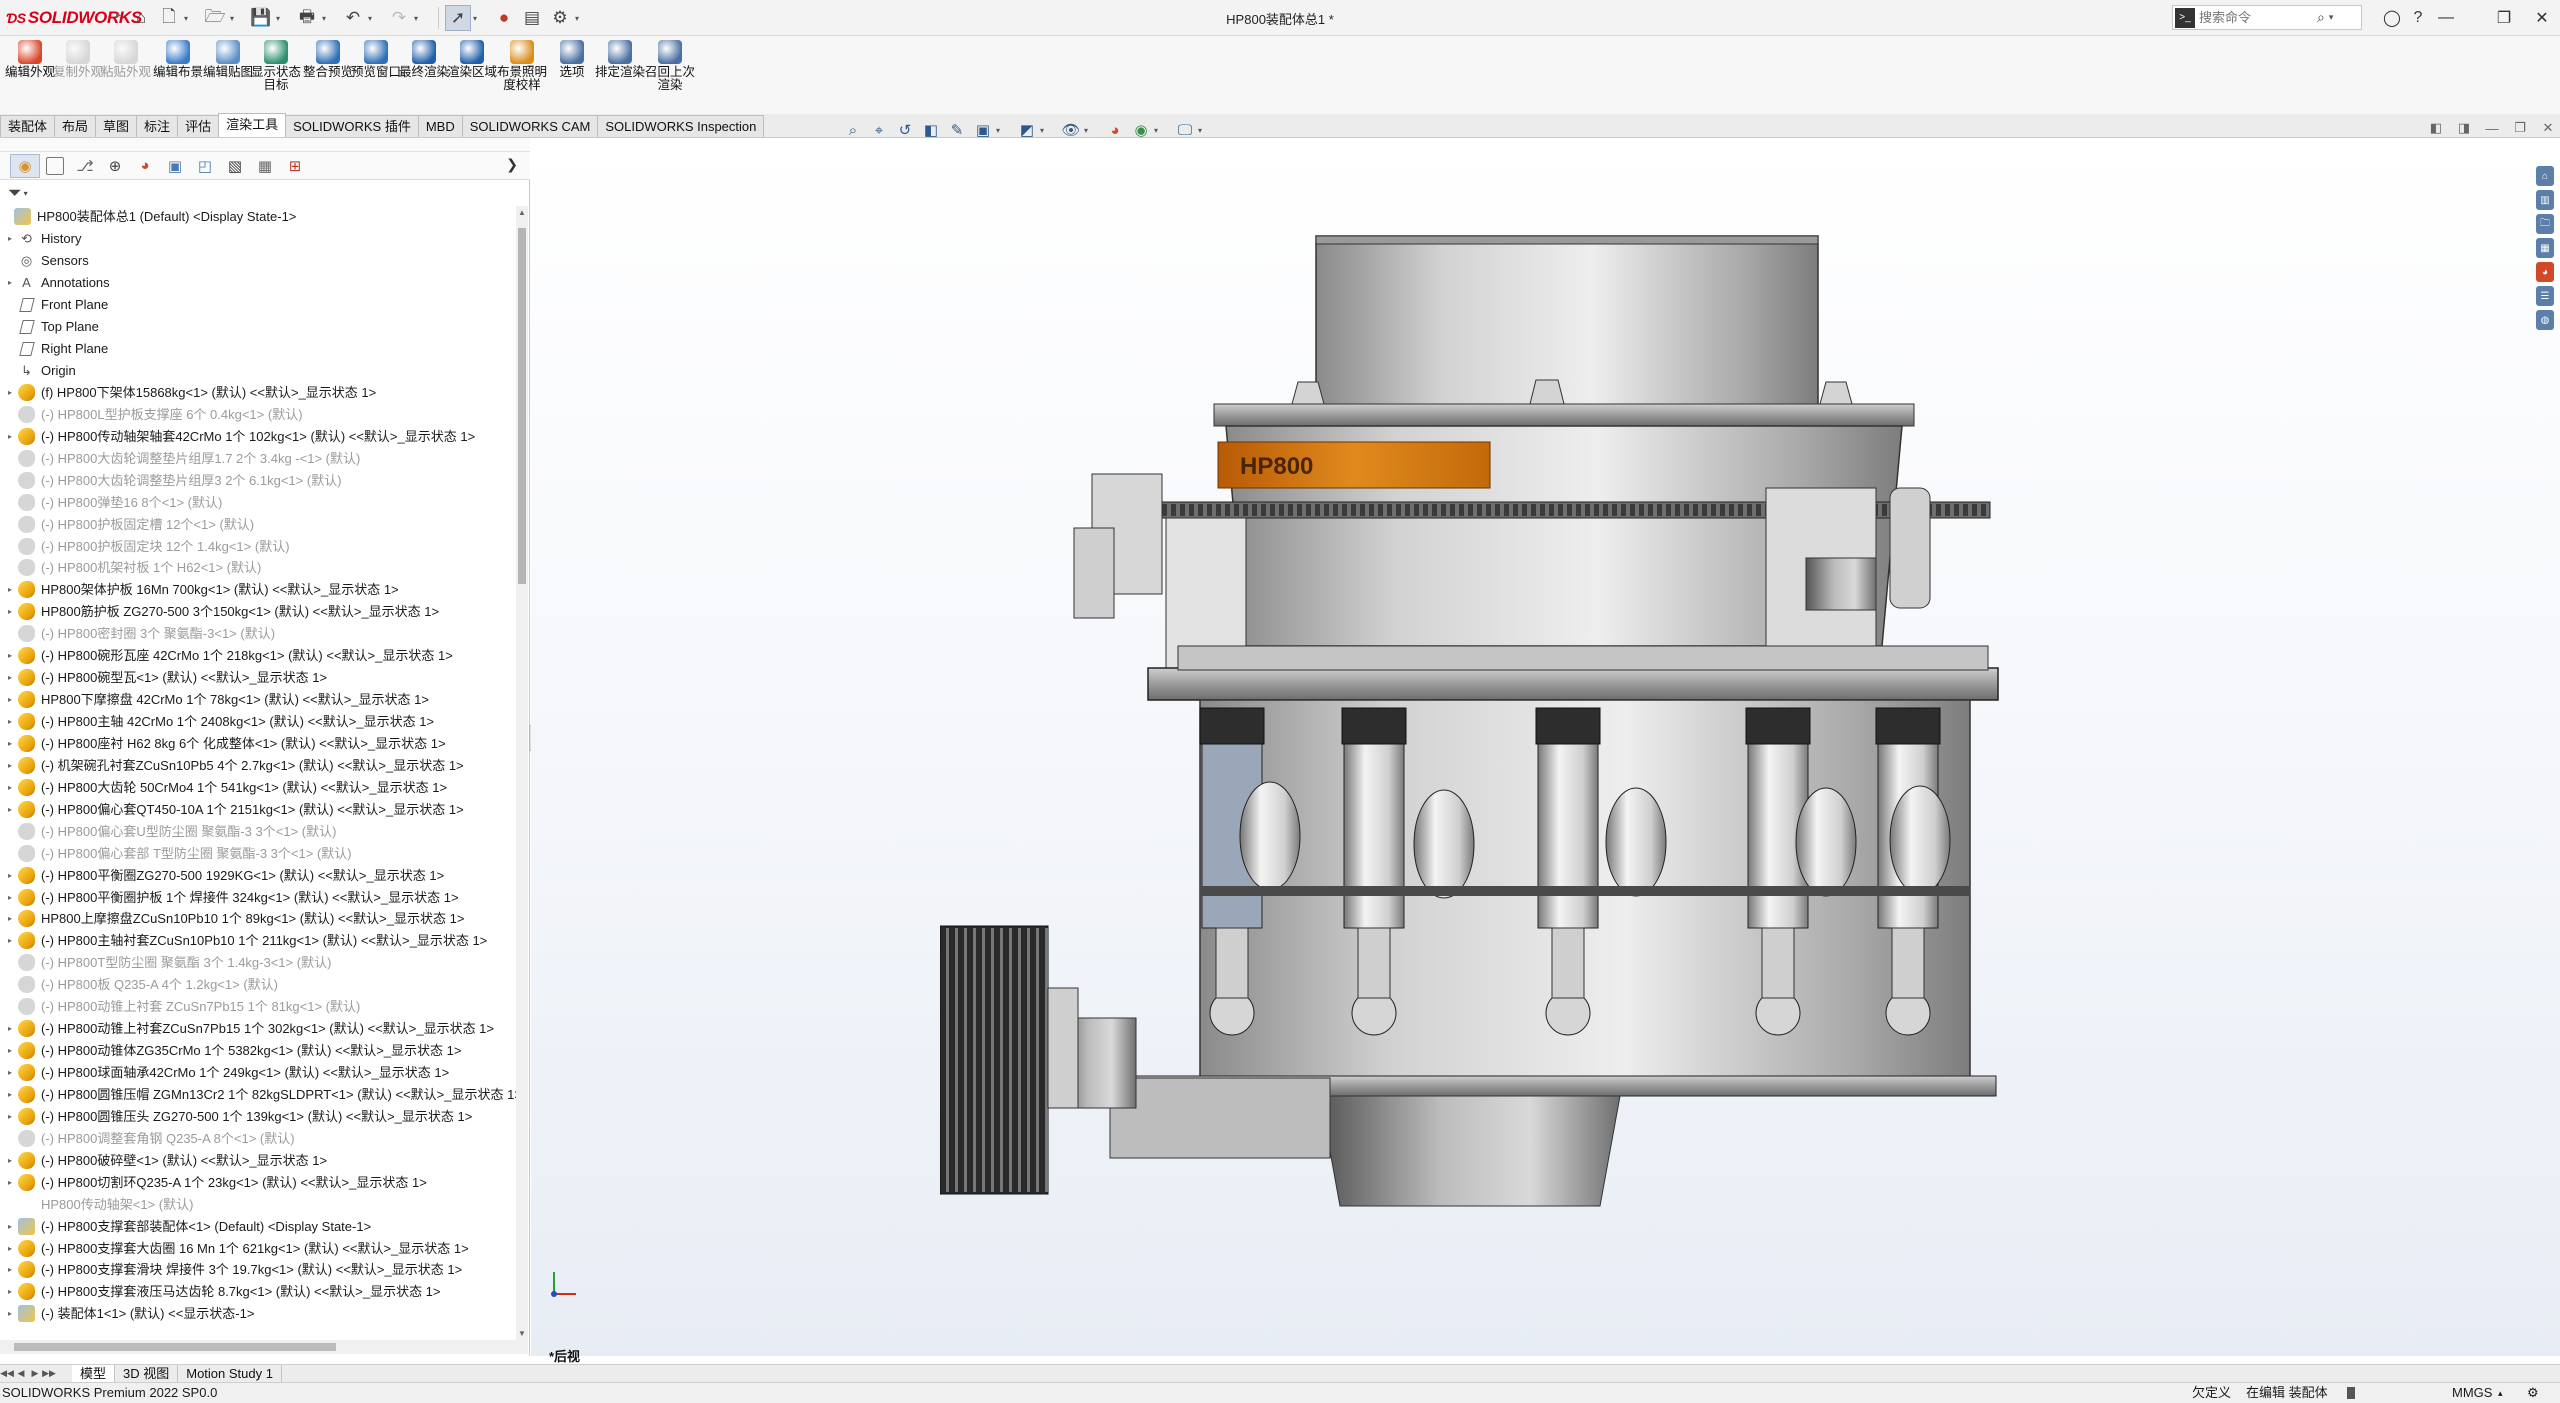 The height and width of the screenshot is (1403, 2560). What do you see at coordinates (2321, 17) in the screenshot?
I see `search-icon: ⌕` at bounding box center [2321, 17].